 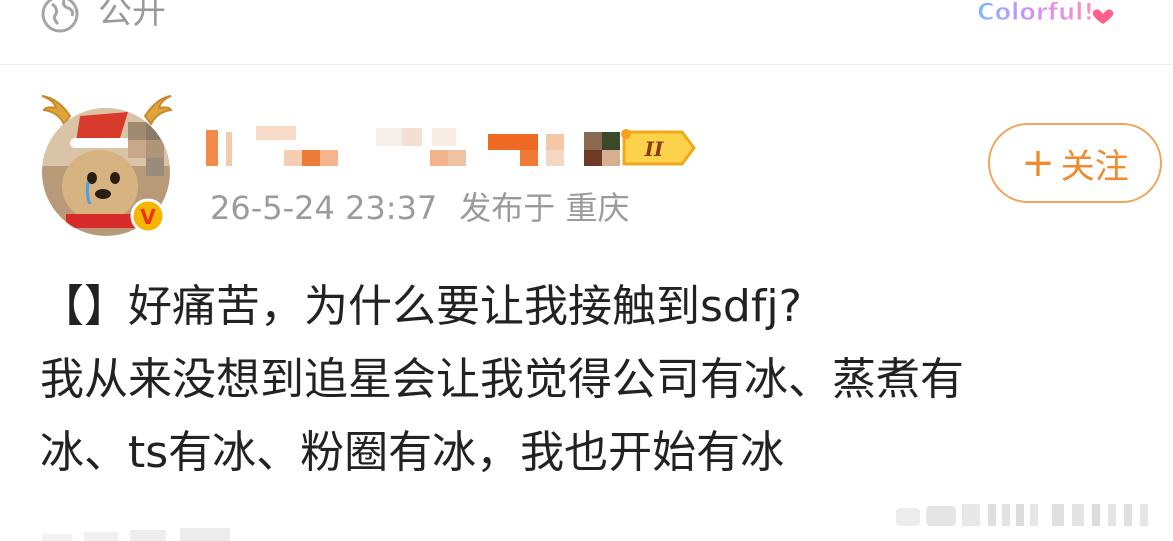 I want to click on colorful-decoration-badge: Colorful!, so click(x=1045, y=13).